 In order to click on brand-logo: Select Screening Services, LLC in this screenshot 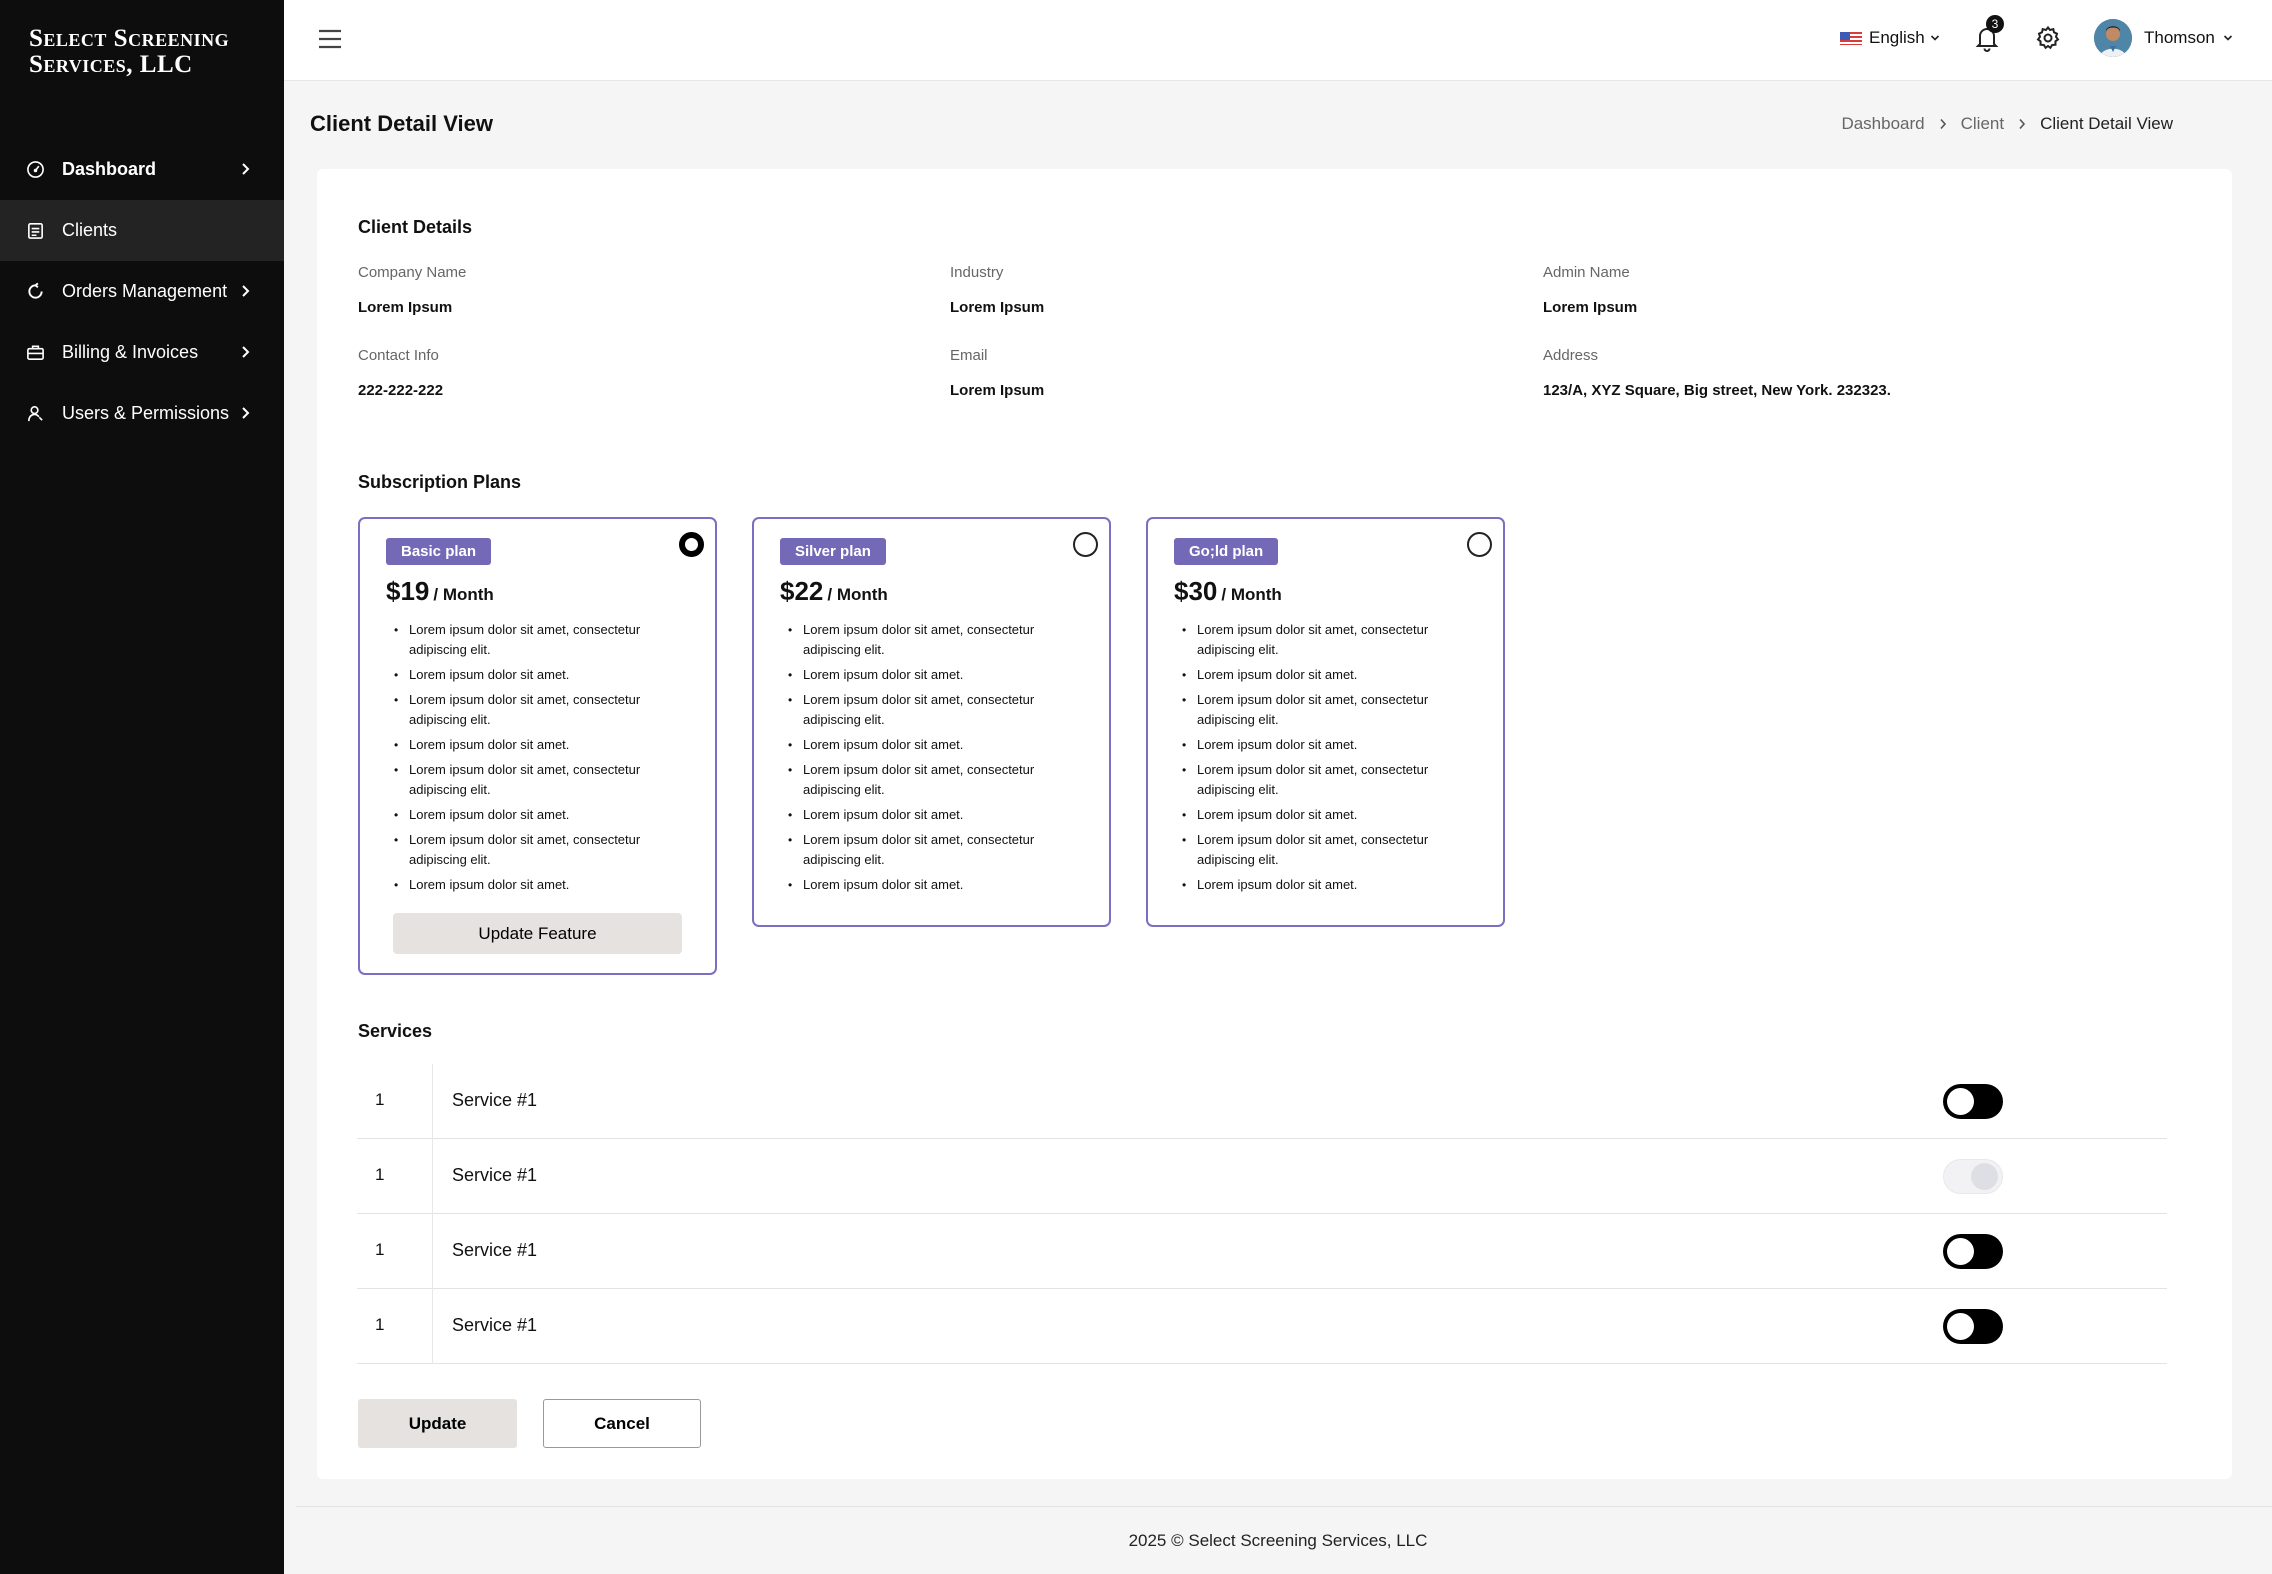, I will do `click(149, 52)`.